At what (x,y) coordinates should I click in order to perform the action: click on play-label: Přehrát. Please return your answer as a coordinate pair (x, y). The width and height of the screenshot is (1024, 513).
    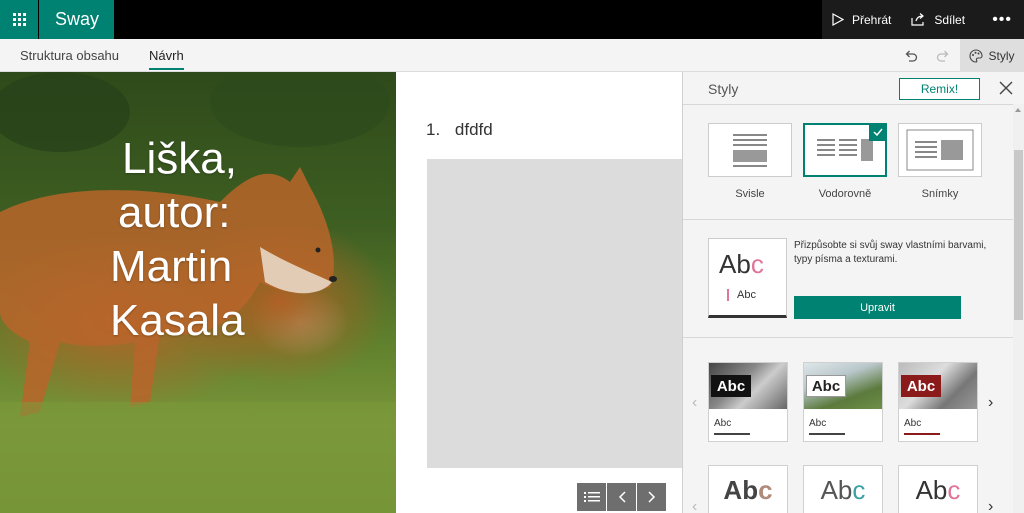
    Looking at the image, I should click on (872, 19).